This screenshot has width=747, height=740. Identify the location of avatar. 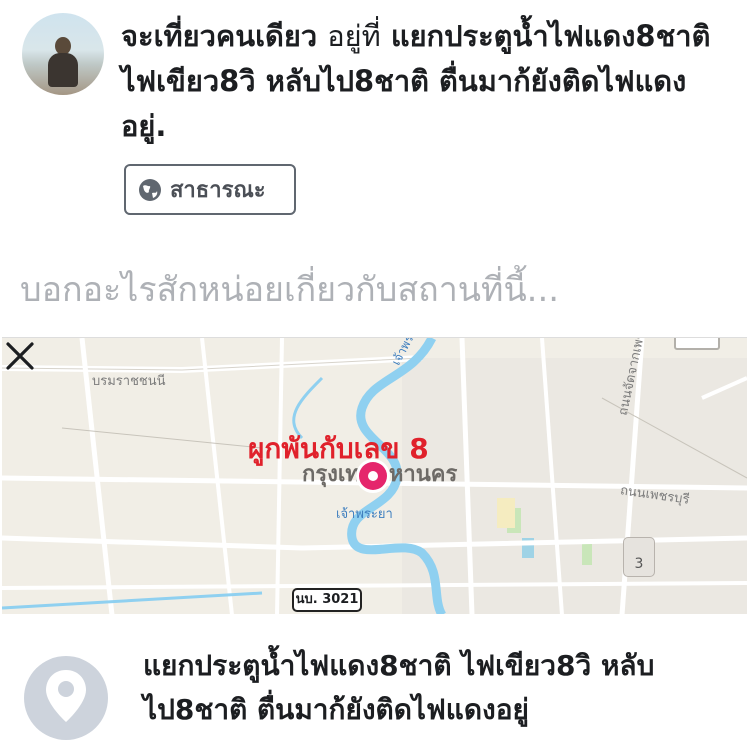
(63, 54).